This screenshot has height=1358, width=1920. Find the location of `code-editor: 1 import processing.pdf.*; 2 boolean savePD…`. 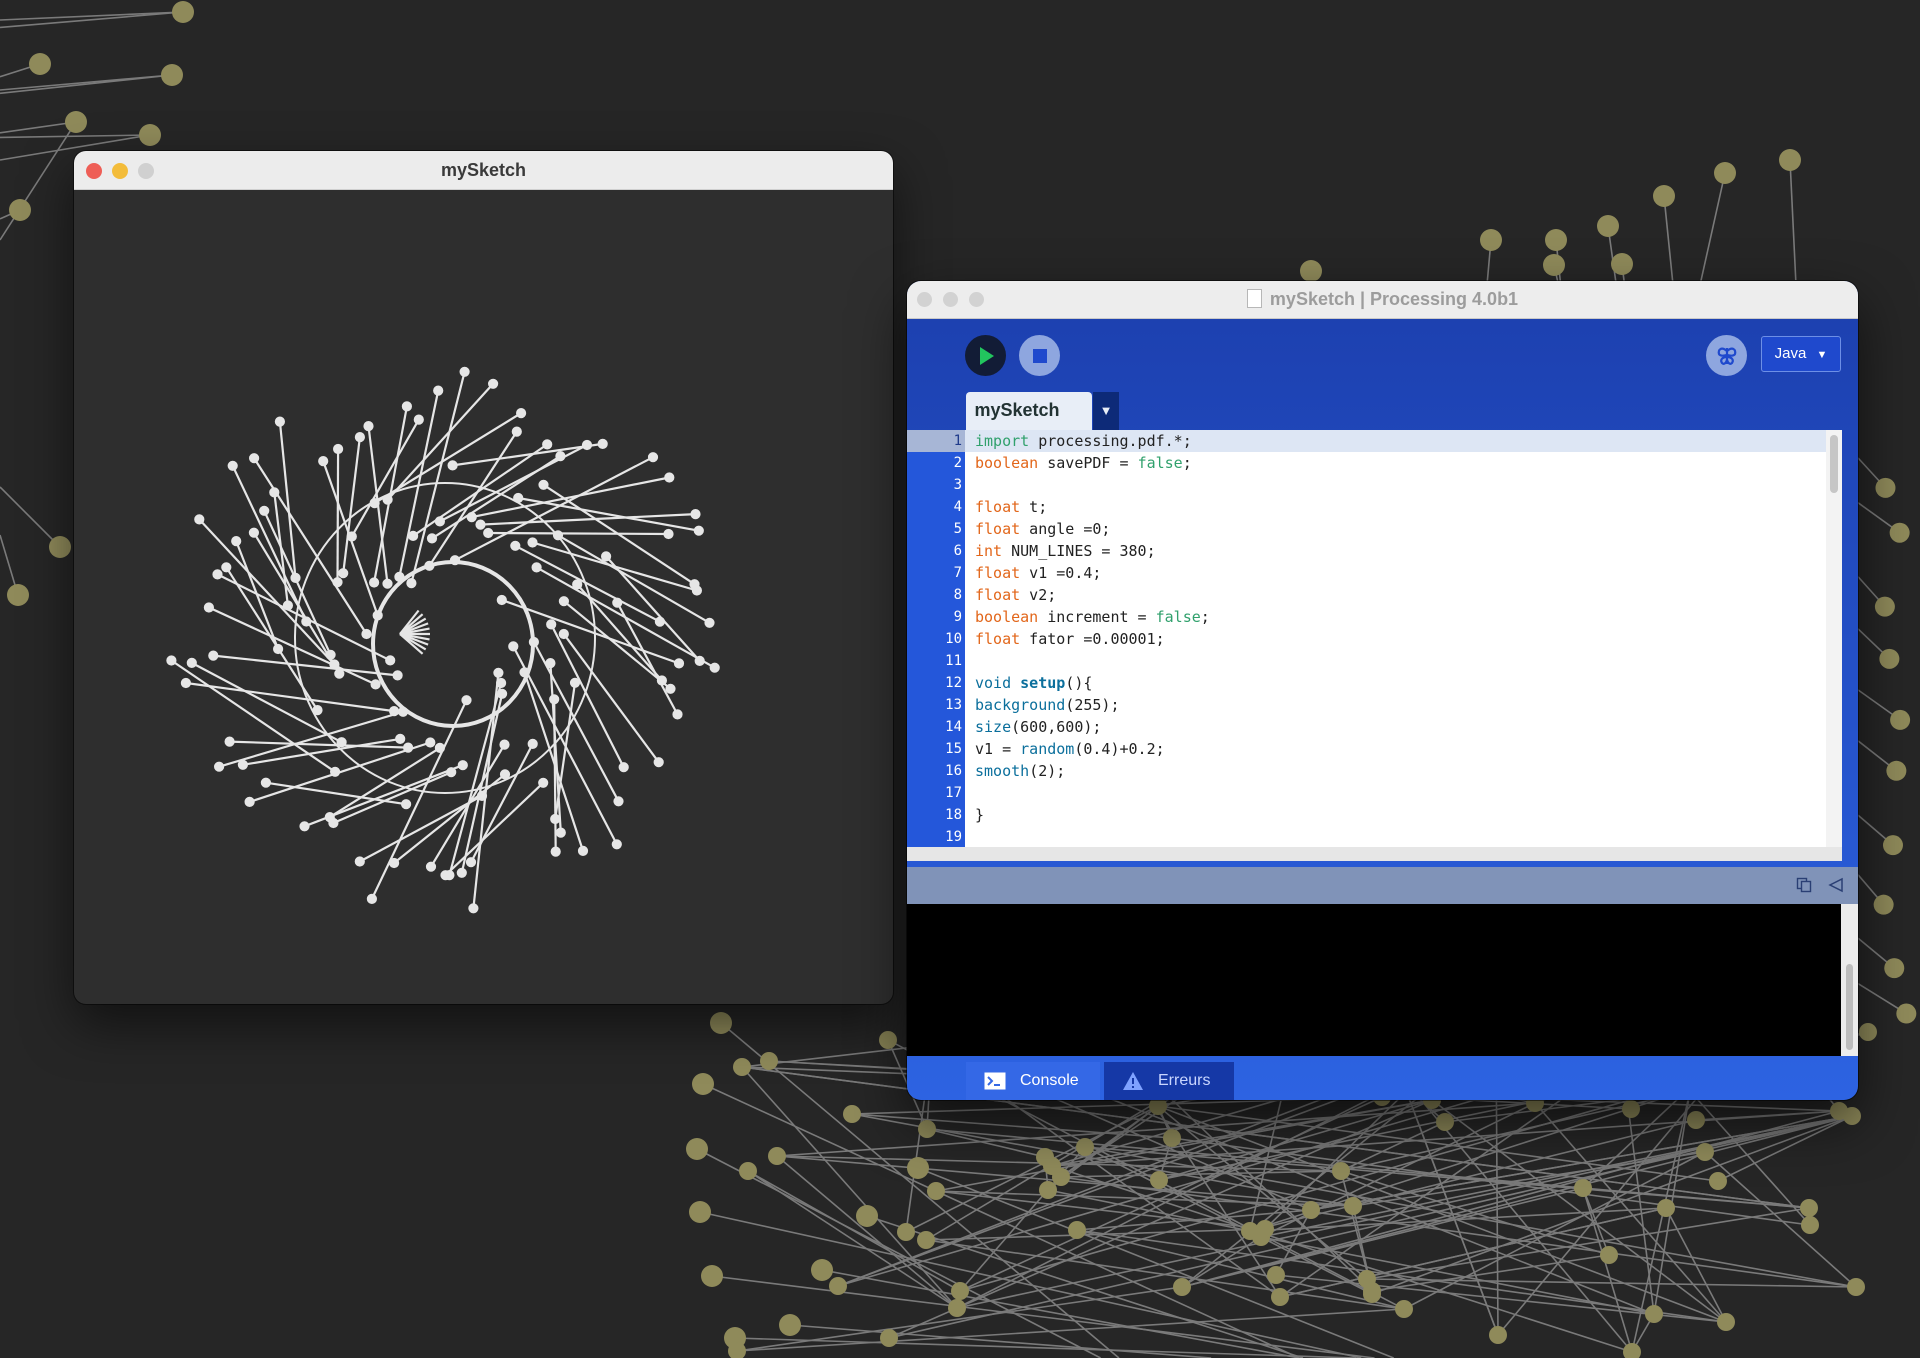

code-editor: 1 import processing.pdf.*; 2 boolean savePD… is located at coordinates (1374, 638).